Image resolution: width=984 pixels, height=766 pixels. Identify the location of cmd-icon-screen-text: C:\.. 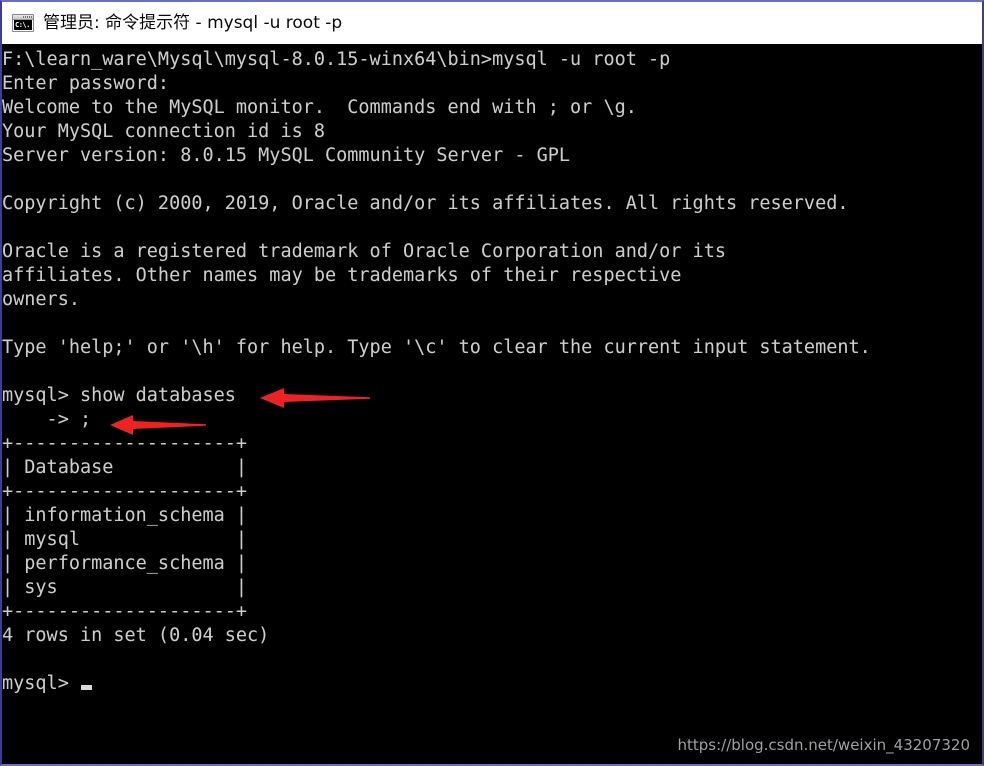
(23, 25).